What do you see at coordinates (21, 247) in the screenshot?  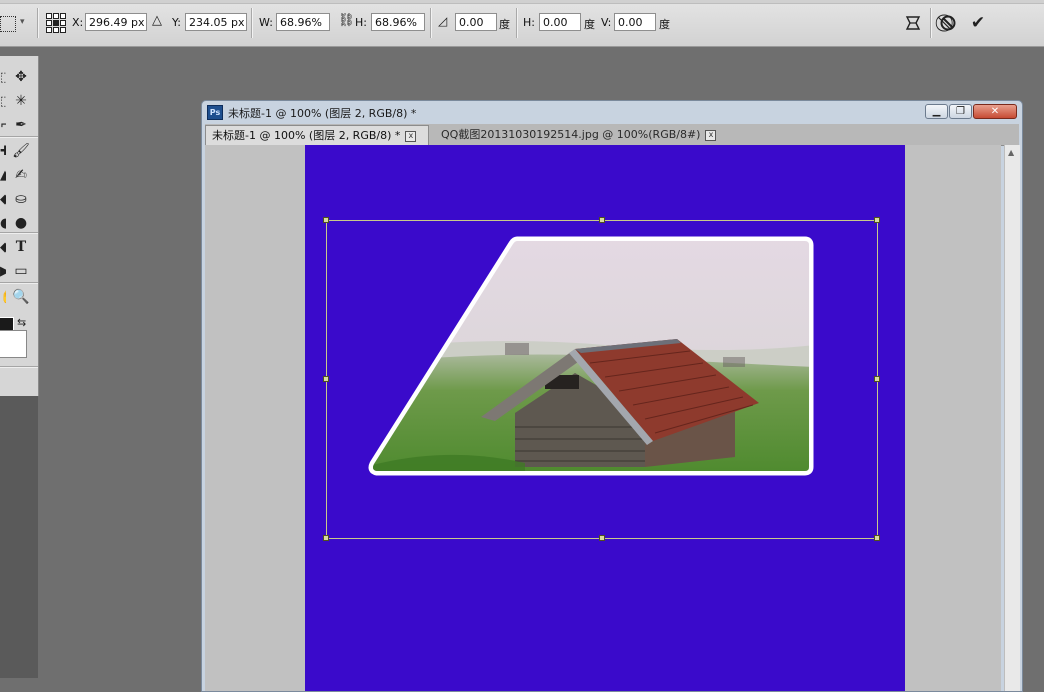 I see `type-tool-icon: T` at bounding box center [21, 247].